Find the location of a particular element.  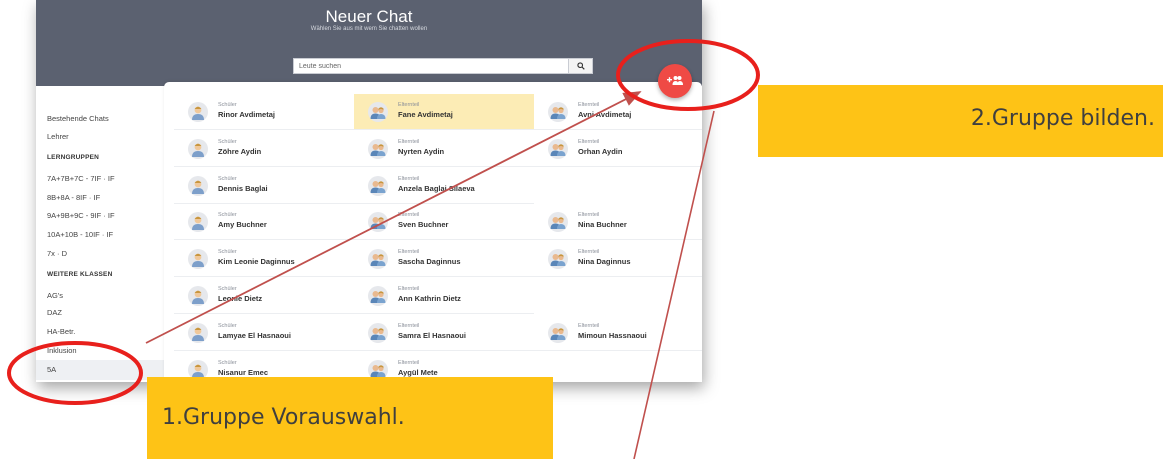

contact-item: Elternteil Nyrten Aydin is located at coordinates (444, 149).